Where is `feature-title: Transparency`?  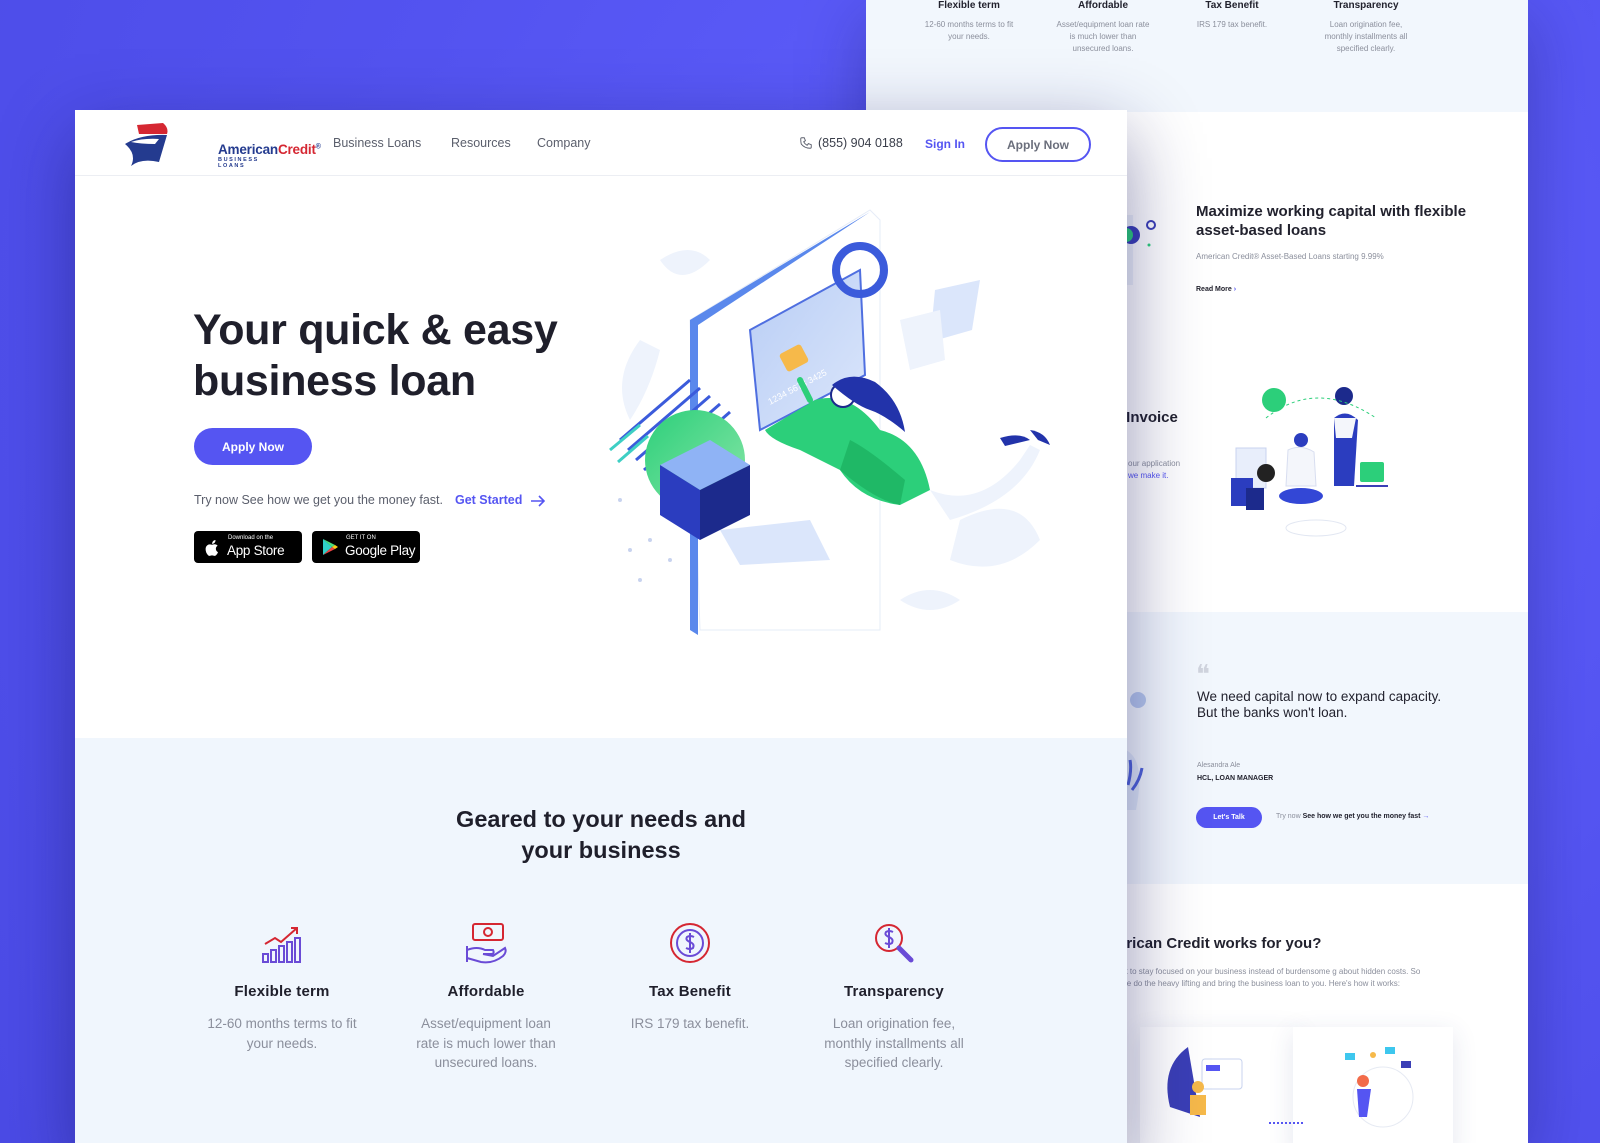
feature-title: Transparency is located at coordinates (894, 991).